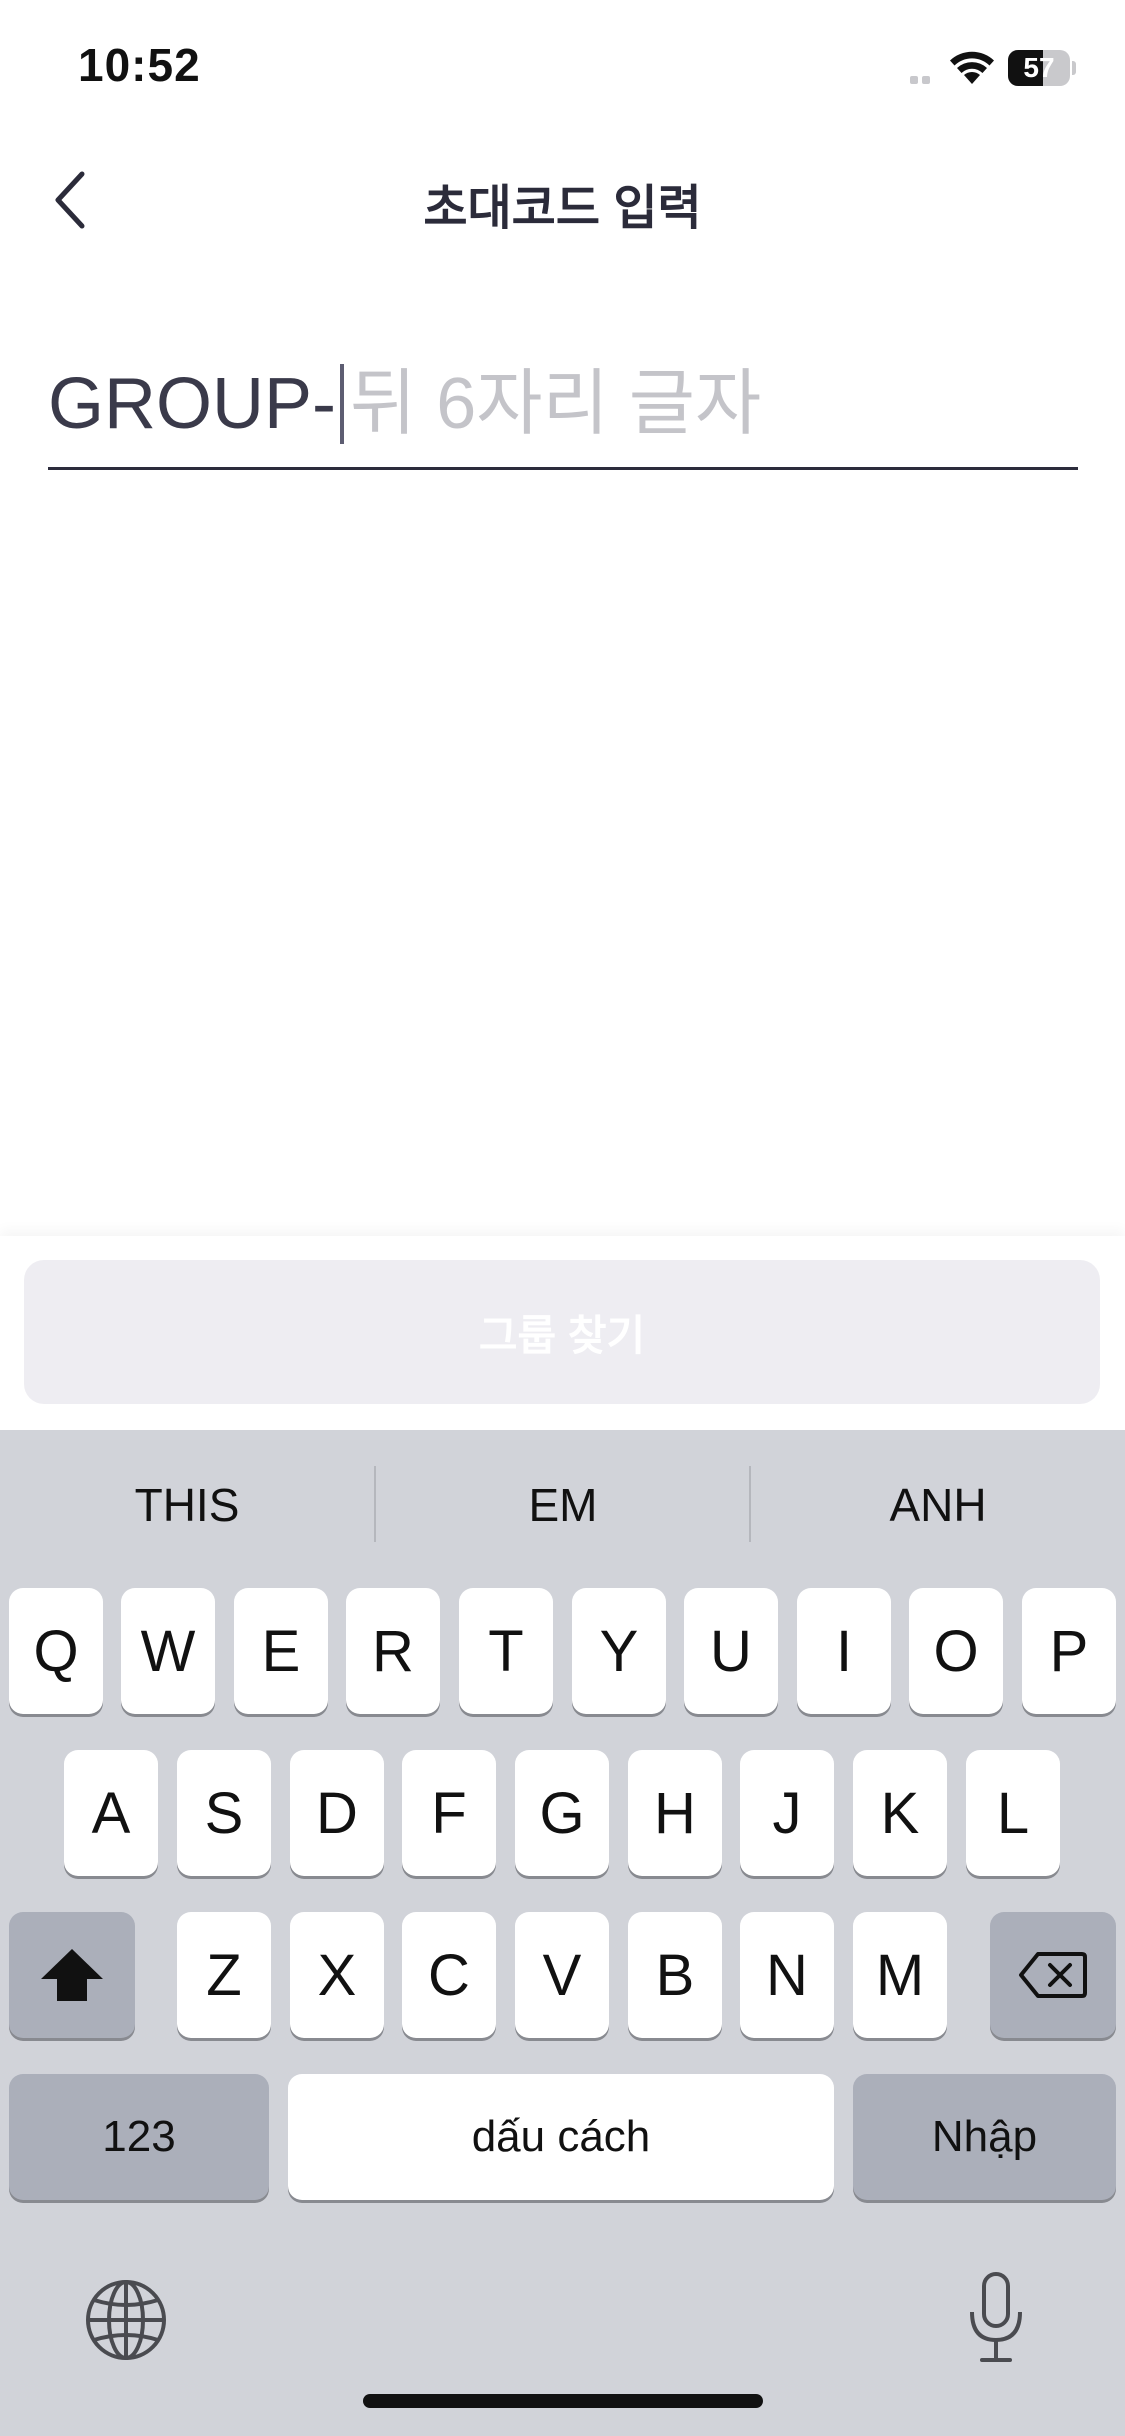 This screenshot has width=1125, height=2436. Describe the element at coordinates (342, 403) in the screenshot. I see `text-caret` at that location.